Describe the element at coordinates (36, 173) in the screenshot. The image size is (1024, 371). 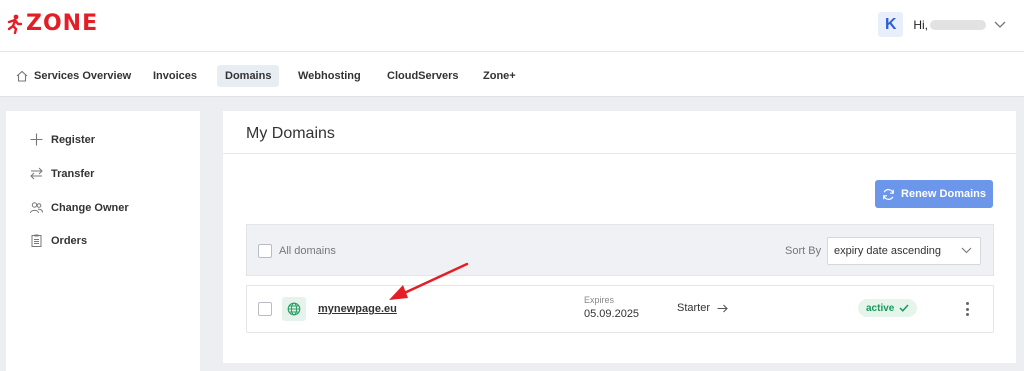
I see `transfer-arrows-icon` at that location.